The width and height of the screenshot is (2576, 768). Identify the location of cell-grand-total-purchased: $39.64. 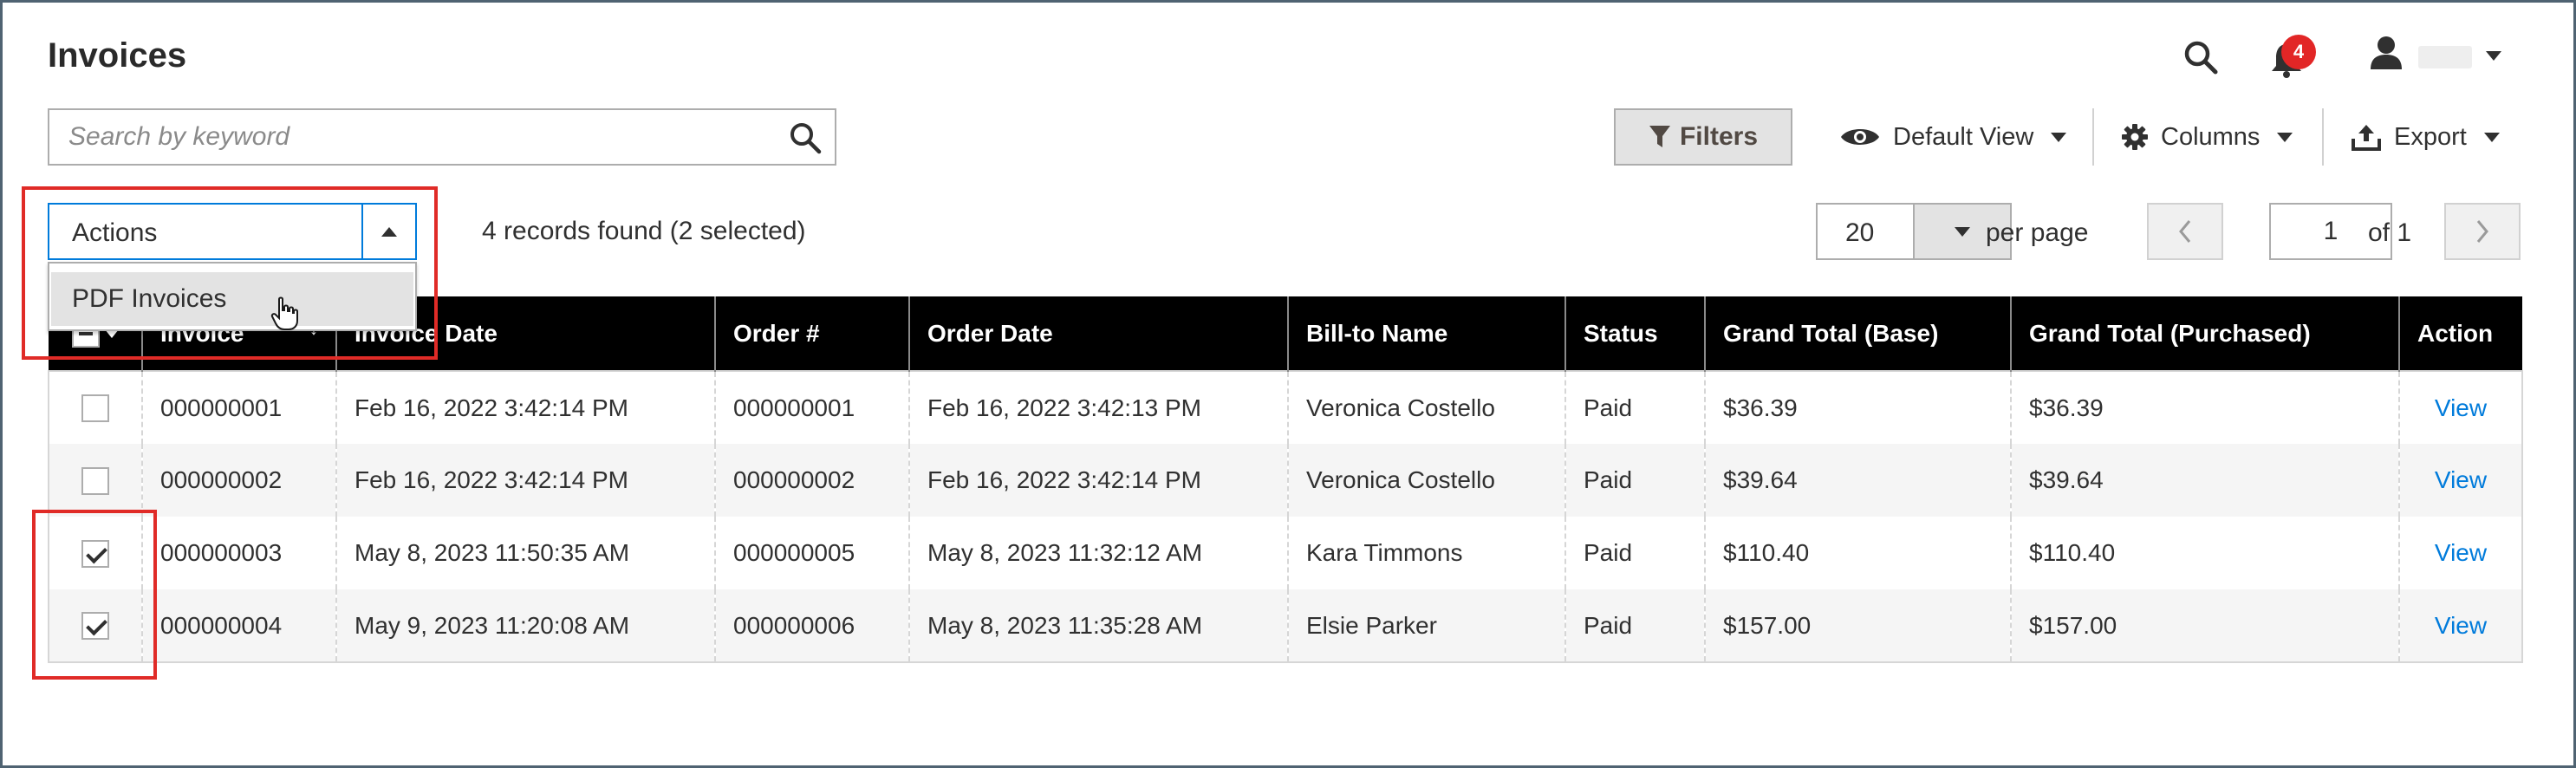
(2204, 480).